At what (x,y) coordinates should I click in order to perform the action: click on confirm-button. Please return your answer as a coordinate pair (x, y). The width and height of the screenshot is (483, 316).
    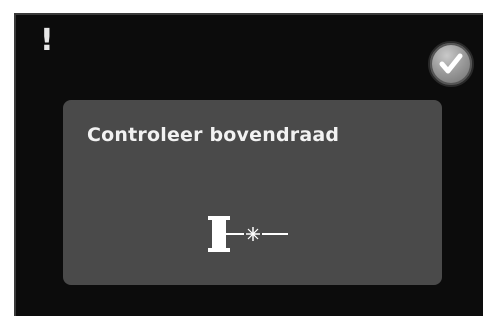
    Looking at the image, I should click on (451, 64).